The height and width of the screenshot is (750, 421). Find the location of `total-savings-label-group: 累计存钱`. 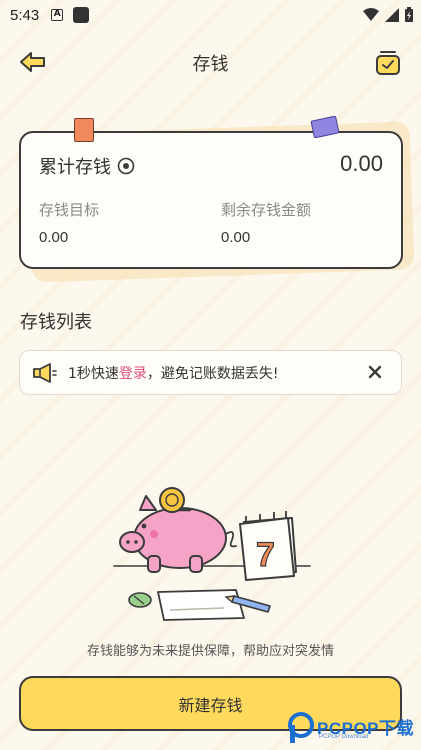

total-savings-label-group: 累计存钱 is located at coordinates (87, 166).